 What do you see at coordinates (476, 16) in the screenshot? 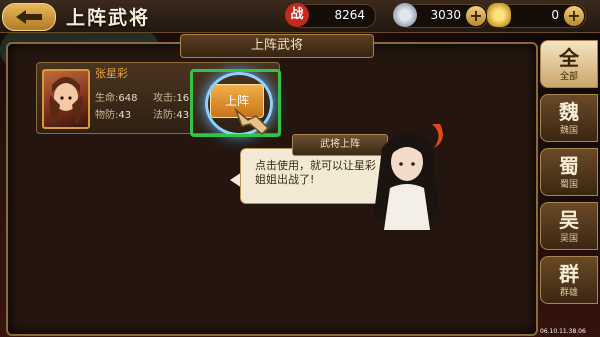
I see `add-coins-button: +` at bounding box center [476, 16].